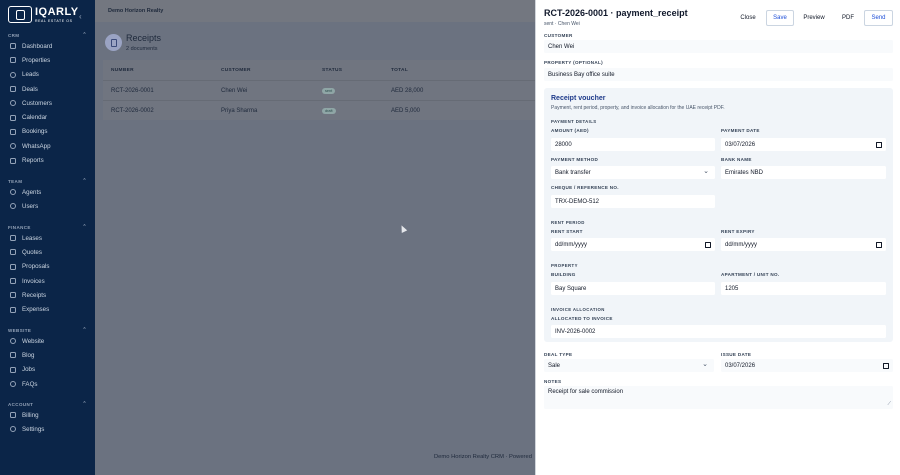 The image size is (900, 475). What do you see at coordinates (47, 267) in the screenshot?
I see `sidebar-item-proposals: Proposals` at bounding box center [47, 267].